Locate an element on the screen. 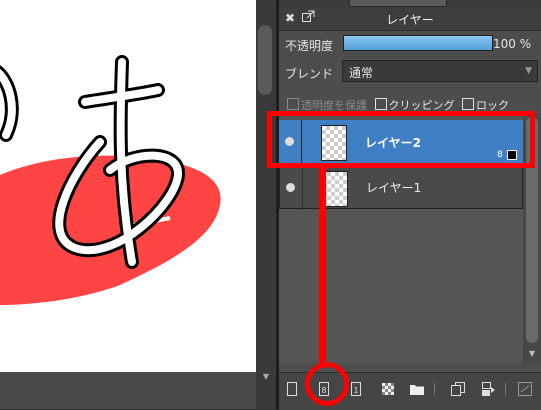 This screenshot has width=541, height=410. new-1bit-layer-icon: 1 is located at coordinates (356, 389).